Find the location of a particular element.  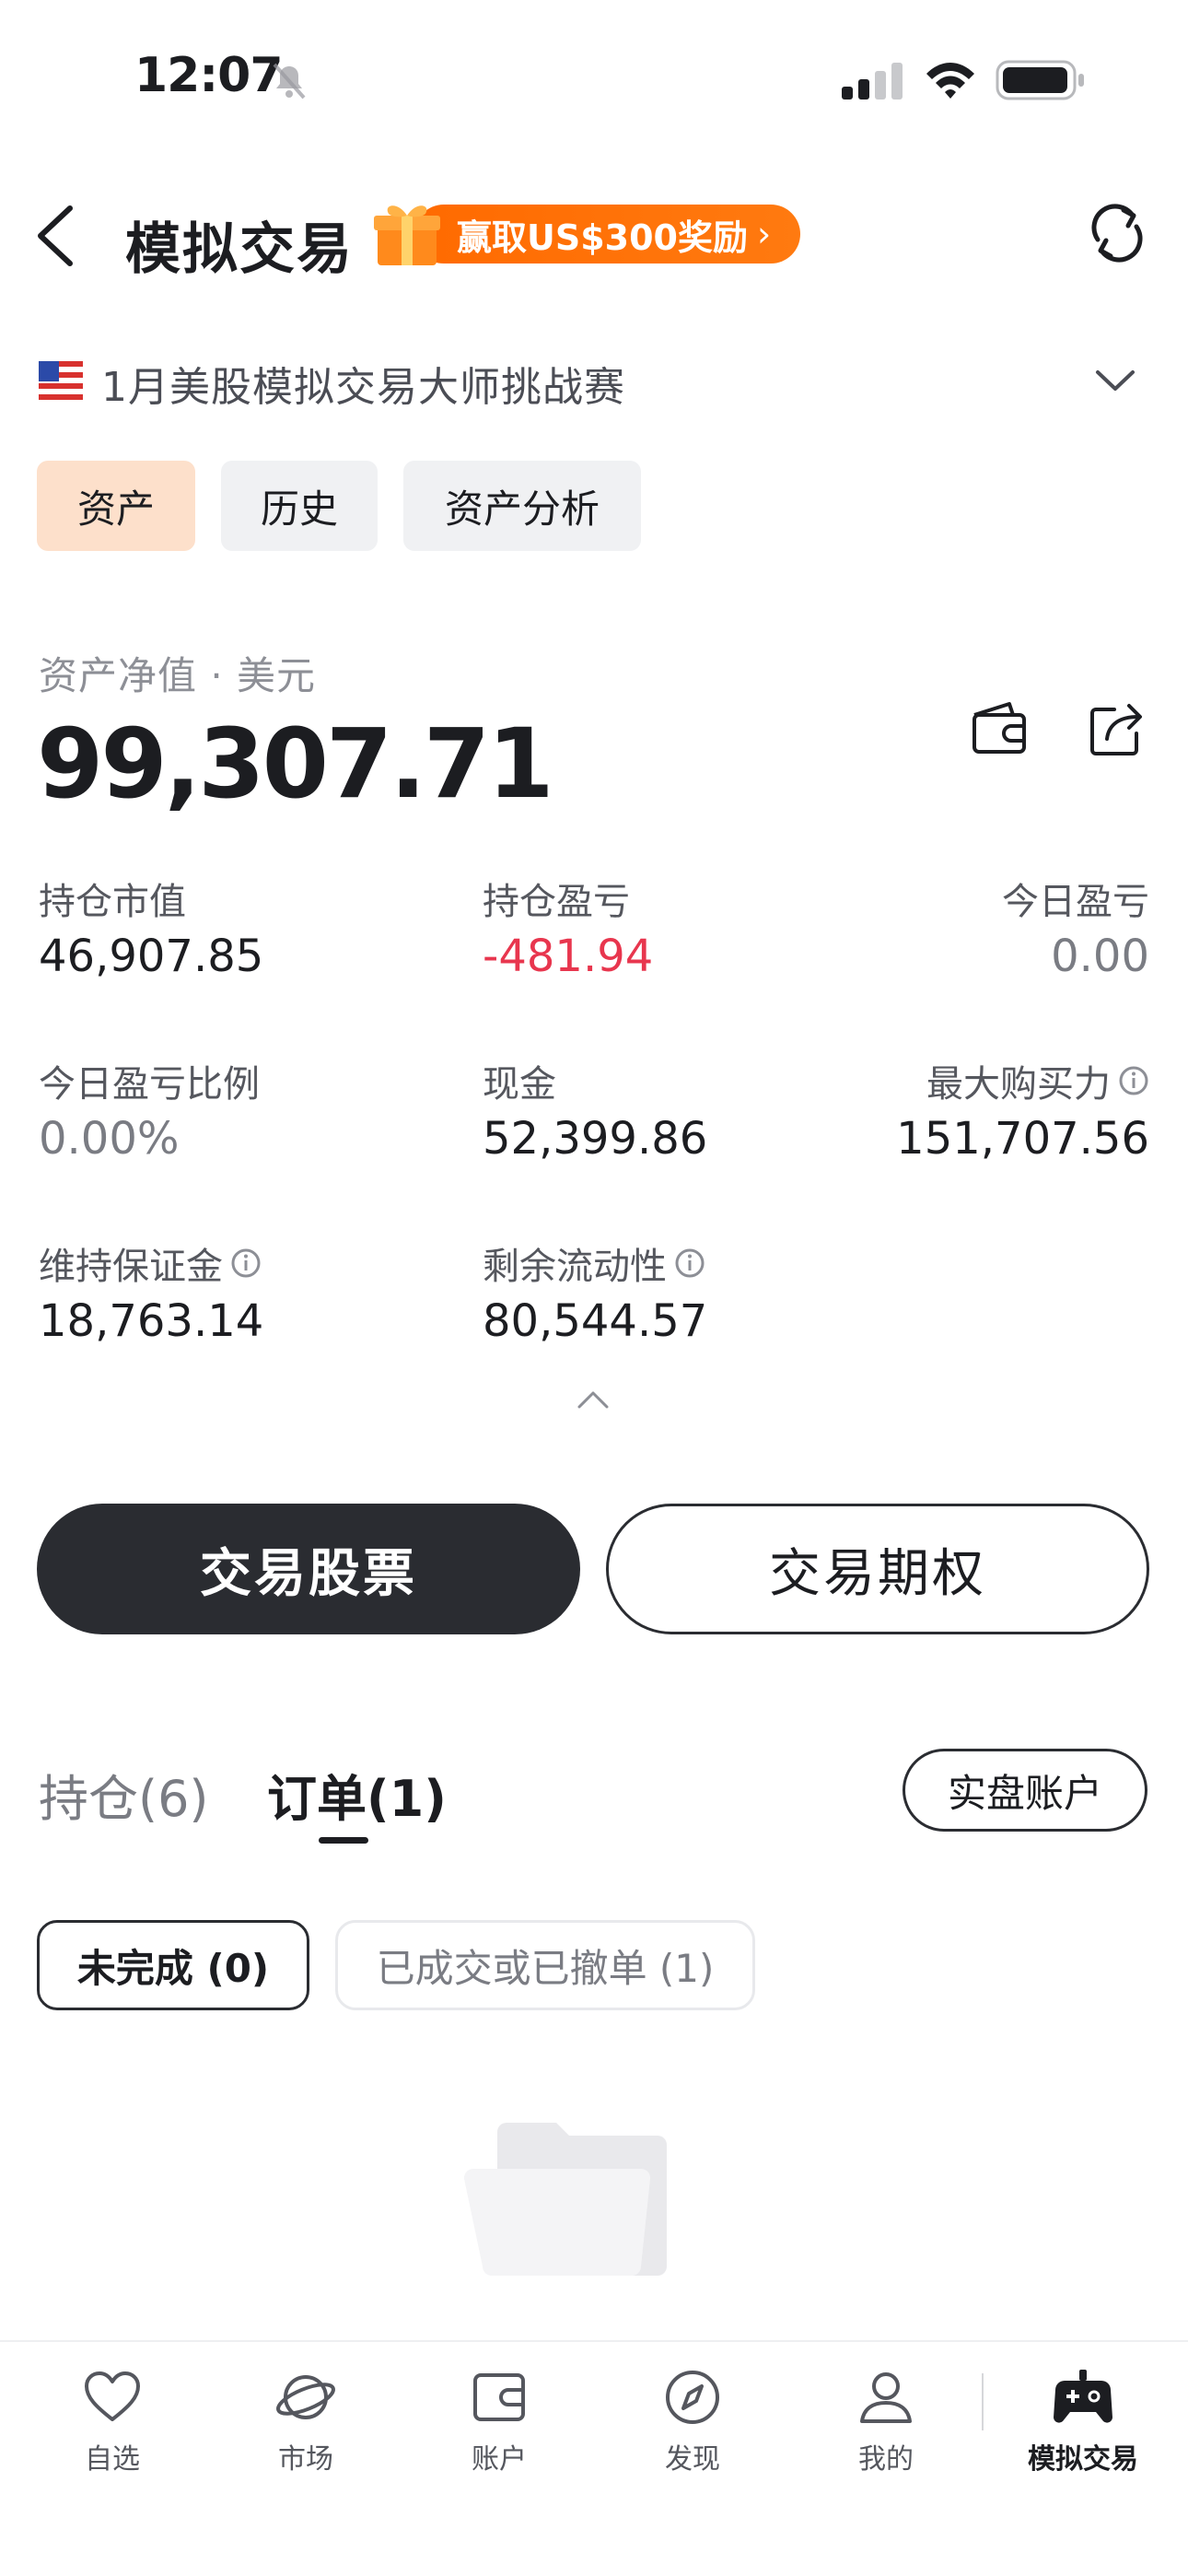

metric-buying-power-label: 最大购买力 is located at coordinates (1019, 1084).